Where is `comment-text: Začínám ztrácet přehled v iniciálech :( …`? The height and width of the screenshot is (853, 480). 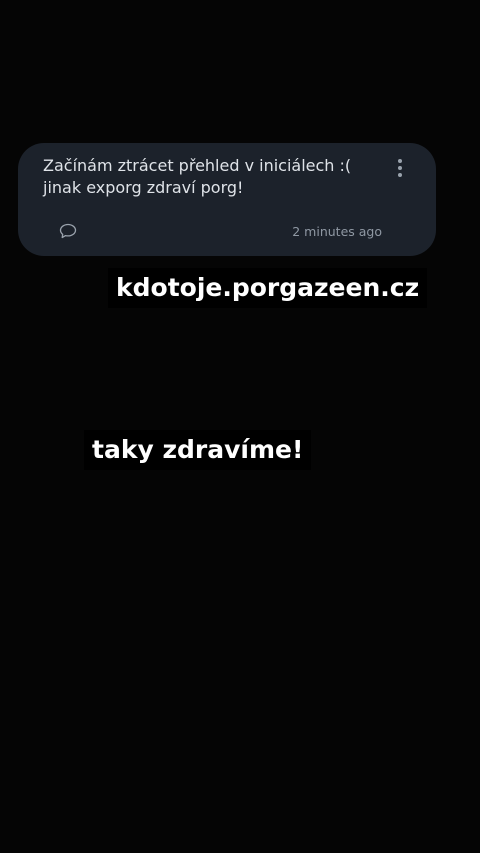 comment-text: Začínám ztrácet přehled v iniciálech :( … is located at coordinates (197, 176).